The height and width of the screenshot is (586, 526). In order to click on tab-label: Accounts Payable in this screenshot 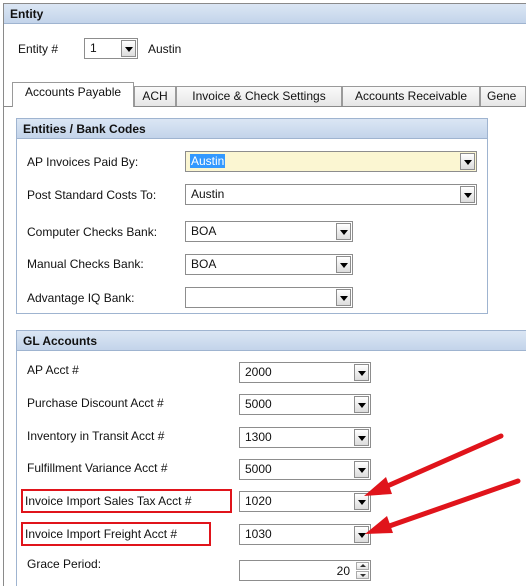, I will do `click(73, 92)`.